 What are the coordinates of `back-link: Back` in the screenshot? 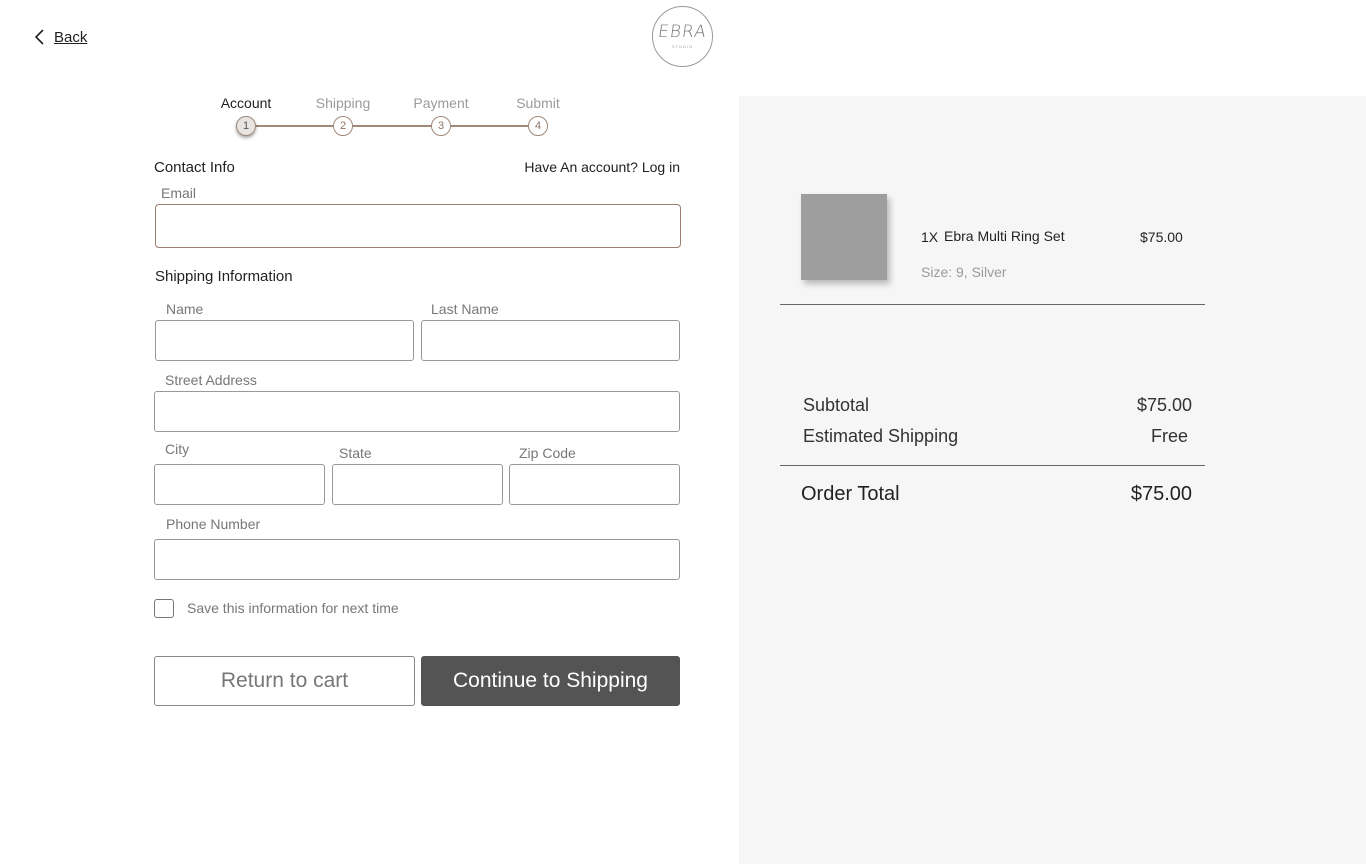 It's located at (59, 37).